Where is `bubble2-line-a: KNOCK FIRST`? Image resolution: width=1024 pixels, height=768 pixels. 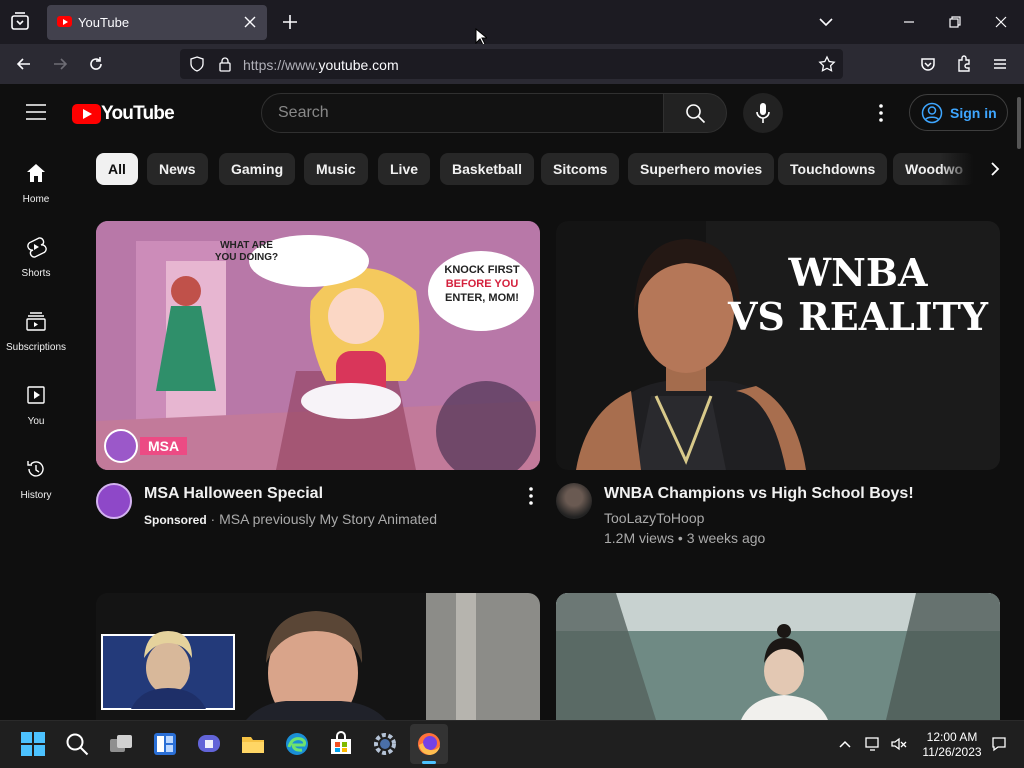 bubble2-line-a: KNOCK FIRST is located at coordinates (482, 270).